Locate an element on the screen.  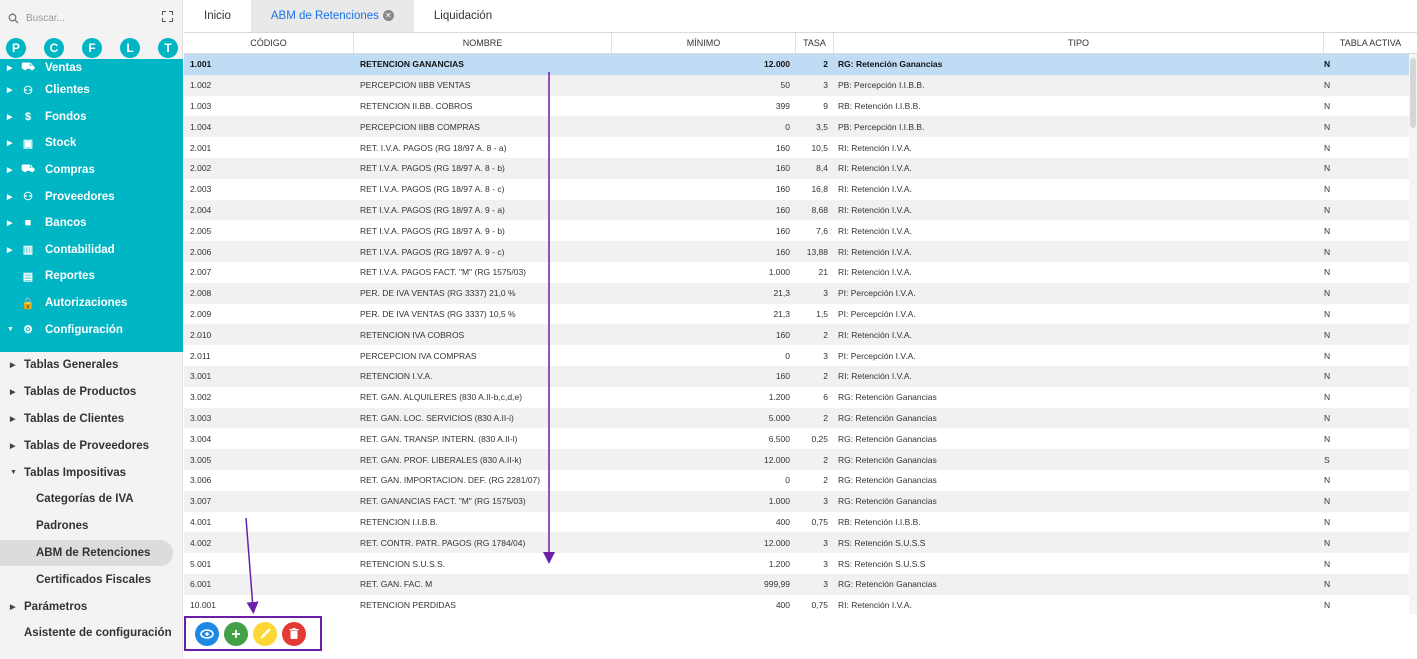
cell-codigo: 2.009 is located at coordinates (201, 313).